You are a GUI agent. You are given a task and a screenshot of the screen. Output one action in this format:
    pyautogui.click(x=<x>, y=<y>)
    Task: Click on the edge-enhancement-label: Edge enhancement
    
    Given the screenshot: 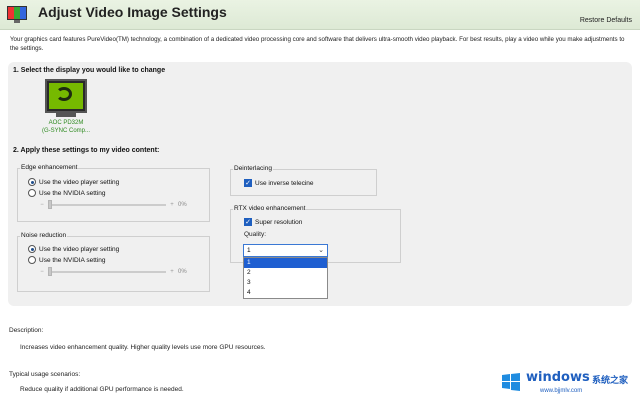 What is the action you would take?
    pyautogui.click(x=49, y=167)
    